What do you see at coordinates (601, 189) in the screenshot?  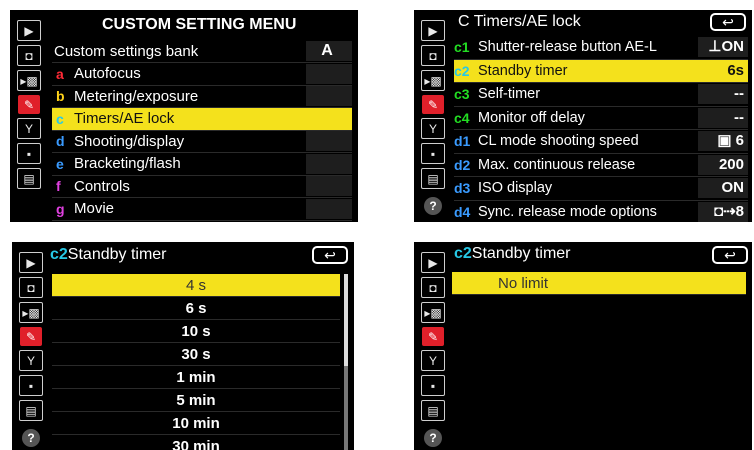 I see `setting-row-d3: d3 ISO display ON` at bounding box center [601, 189].